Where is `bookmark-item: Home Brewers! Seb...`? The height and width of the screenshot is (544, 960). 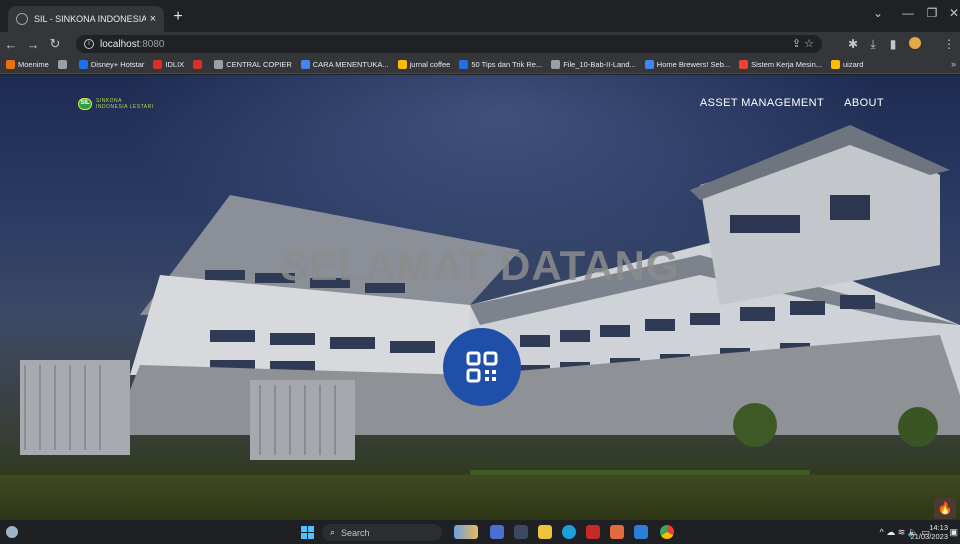
bookmark-item: Home Brewers! Seb... is located at coordinates (687, 64).